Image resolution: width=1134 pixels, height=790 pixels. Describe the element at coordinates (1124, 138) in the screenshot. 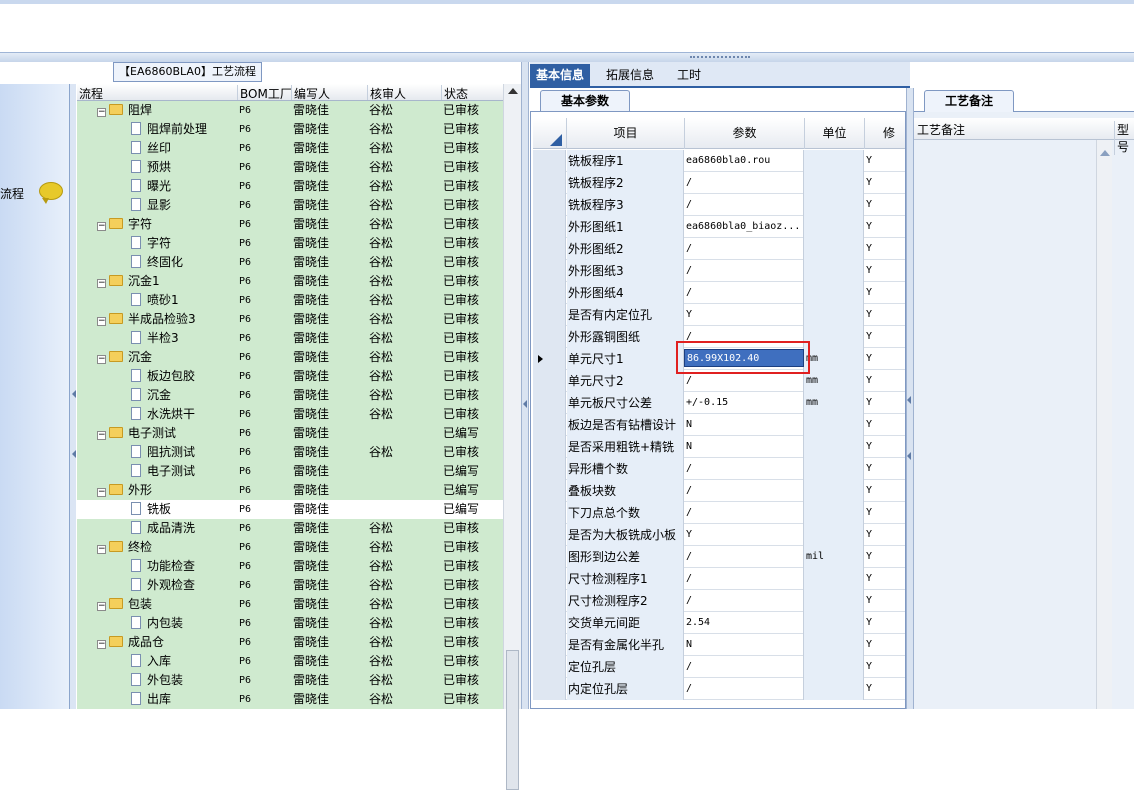

I see `col-model: 型号` at that location.